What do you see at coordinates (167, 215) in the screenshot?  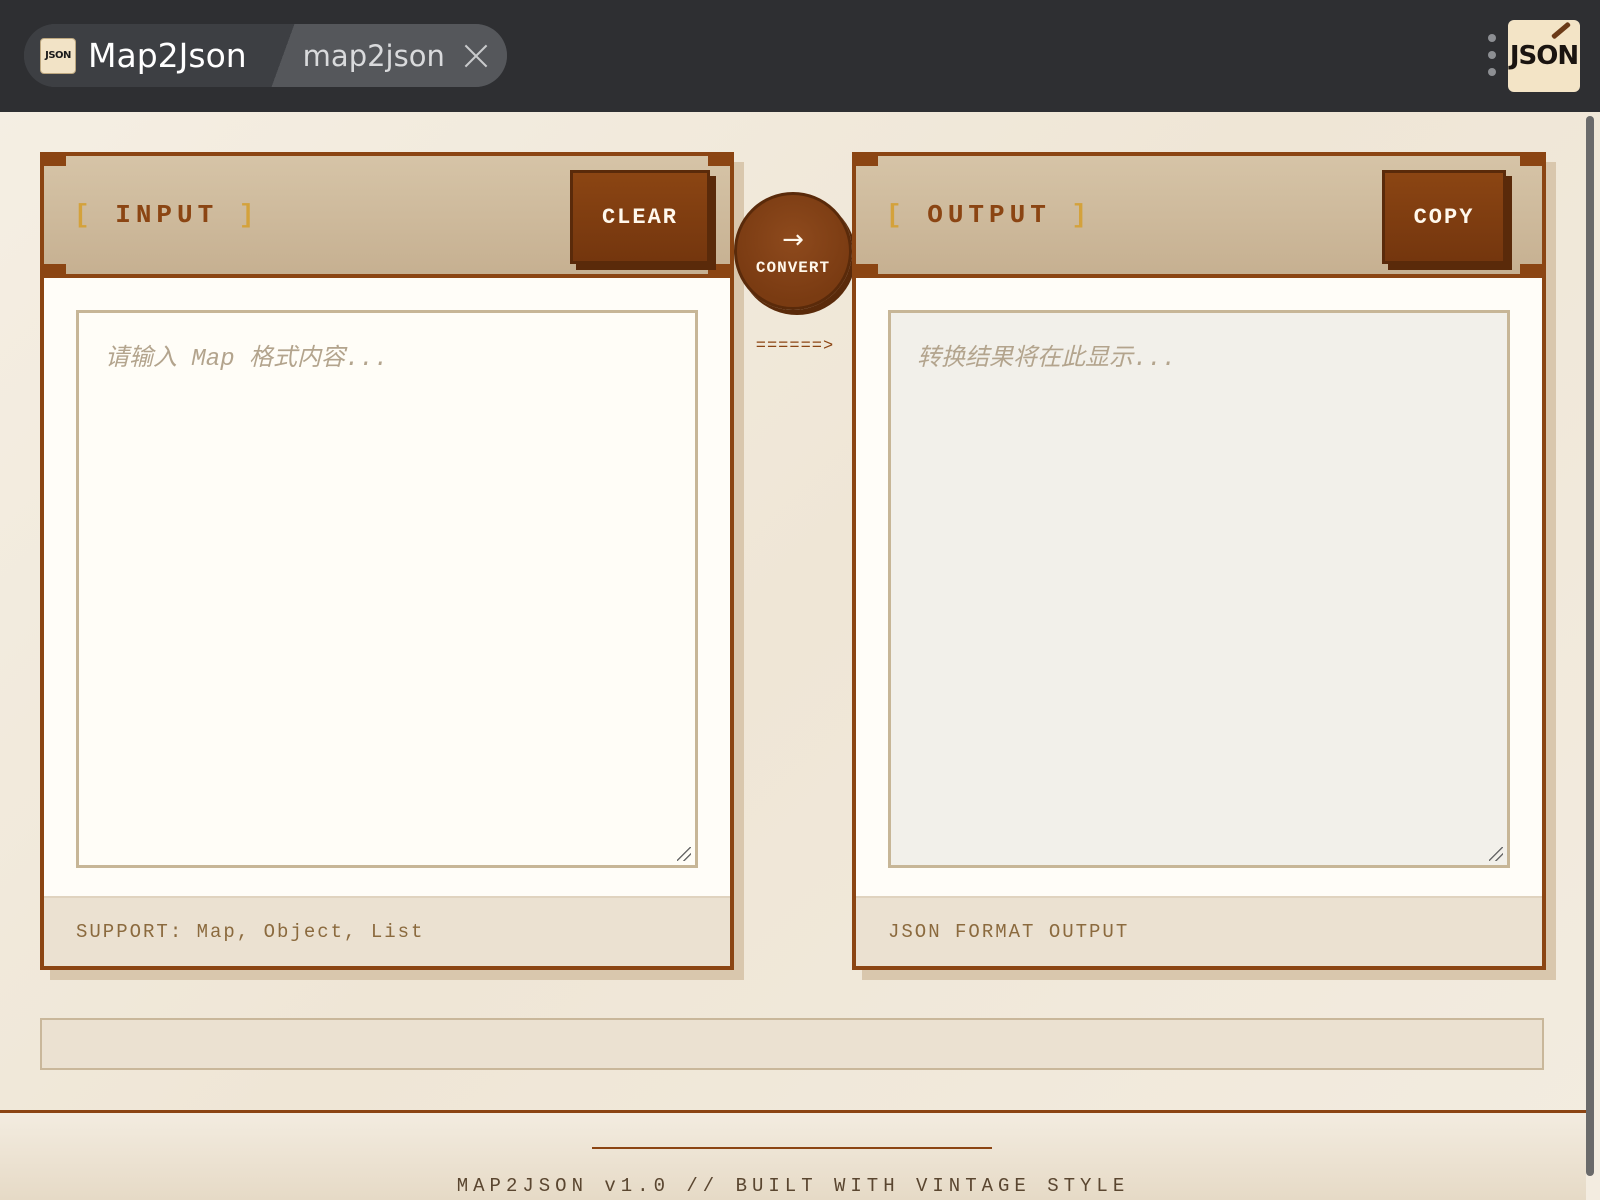 I see `input-panel-title: [ INPUT ]` at bounding box center [167, 215].